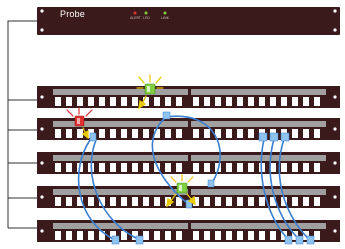  Describe the element at coordinates (135, 18) in the screenshot. I see `alert-led-label: ALERT` at that location.